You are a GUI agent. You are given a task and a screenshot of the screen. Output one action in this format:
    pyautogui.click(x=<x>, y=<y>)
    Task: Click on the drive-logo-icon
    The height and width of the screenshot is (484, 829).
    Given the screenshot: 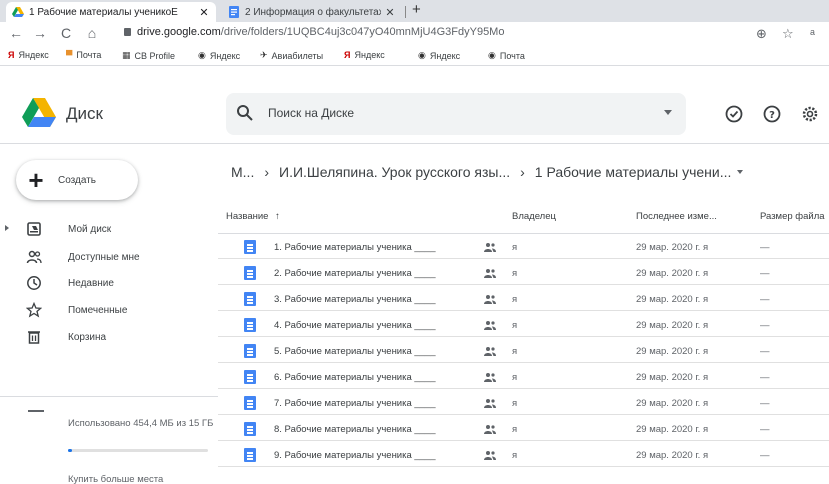 What is the action you would take?
    pyautogui.click(x=39, y=113)
    